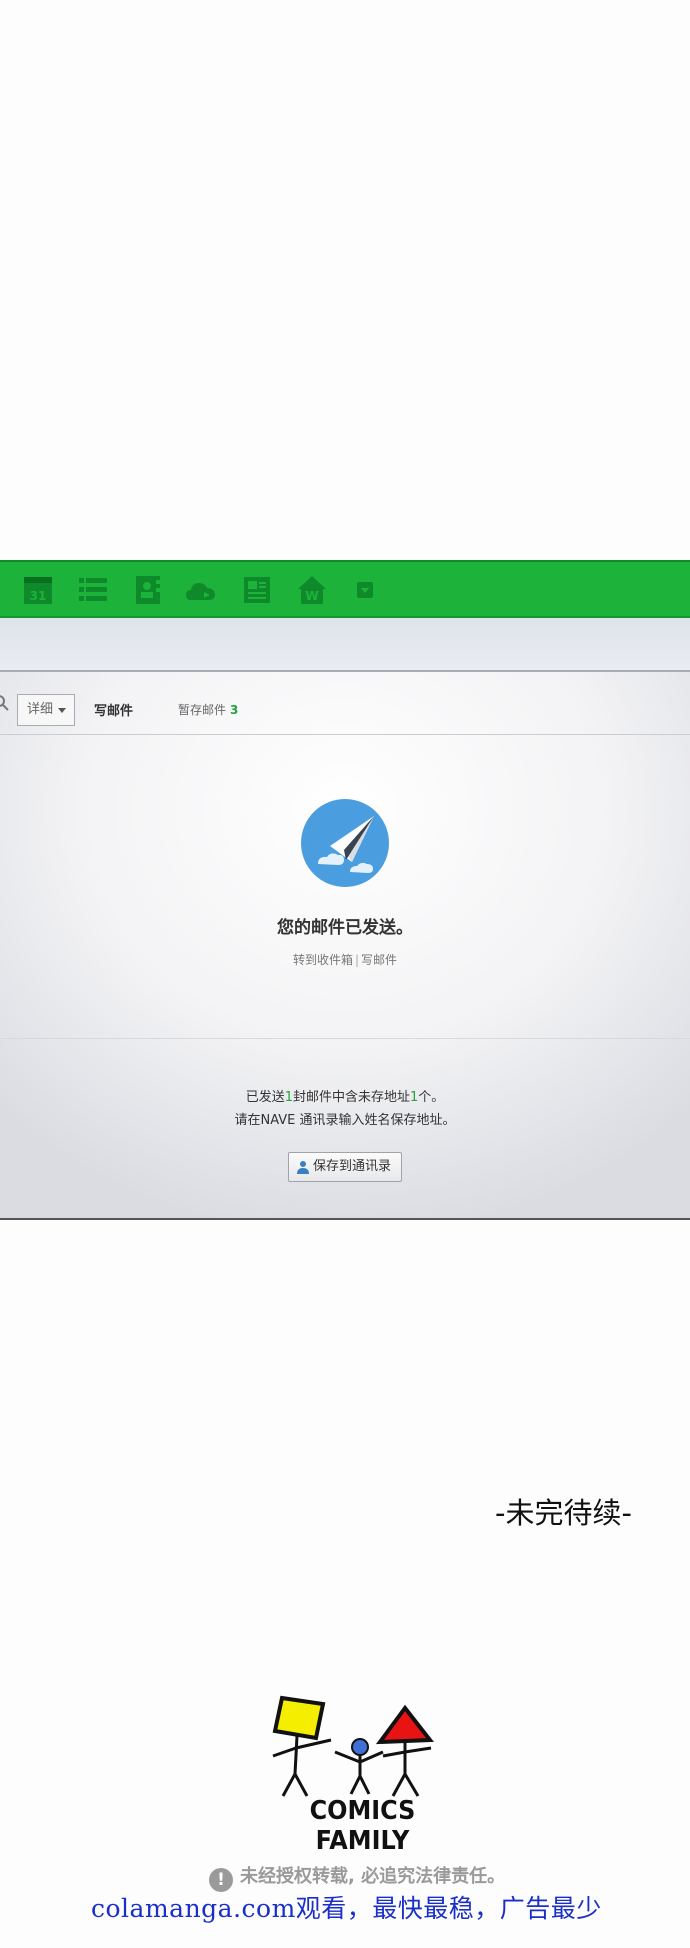 This screenshot has height=1948, width=690. I want to click on go-to-inbox-link: 转到收件箱, so click(323, 960).